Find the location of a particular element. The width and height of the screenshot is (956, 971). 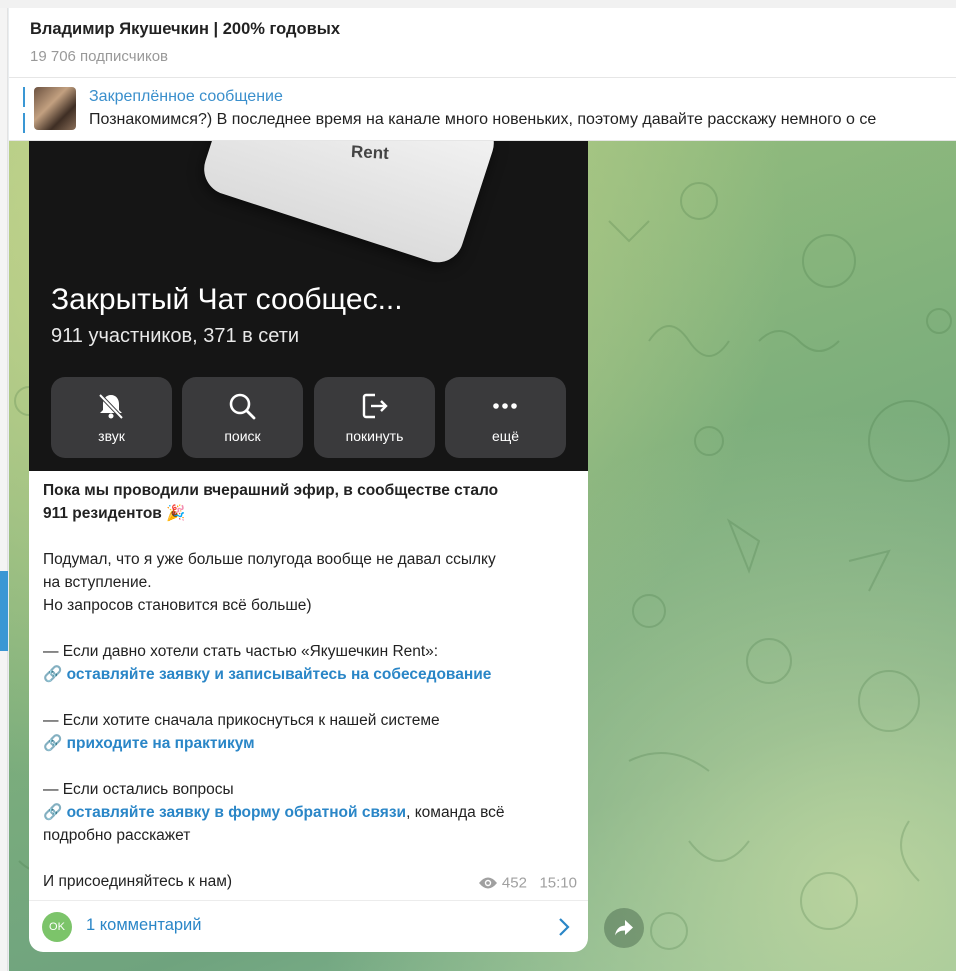

pinned-indicator is located at coordinates (24, 110).